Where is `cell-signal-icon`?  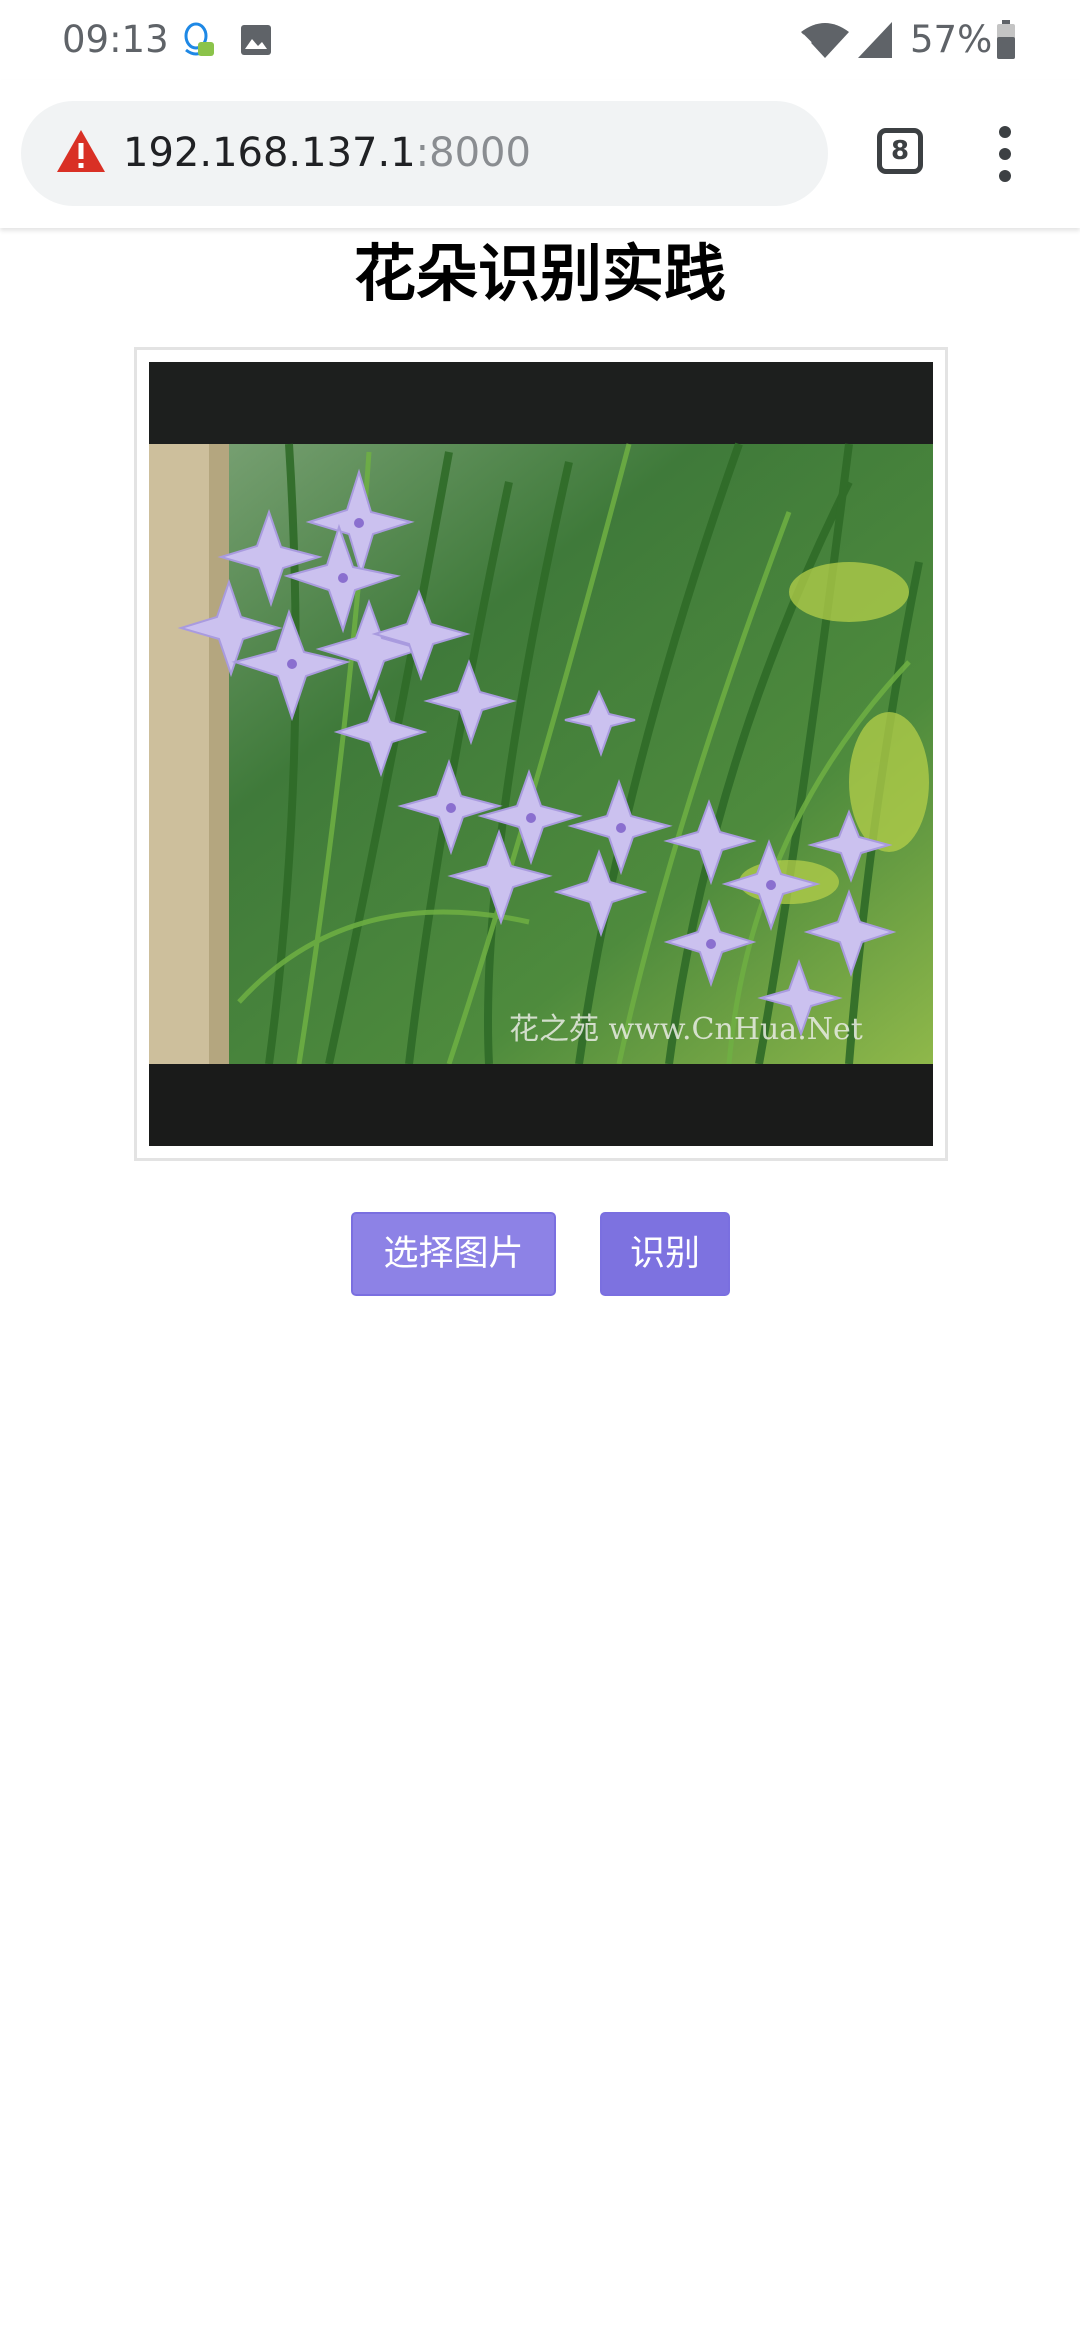
cell-signal-icon is located at coordinates (875, 42).